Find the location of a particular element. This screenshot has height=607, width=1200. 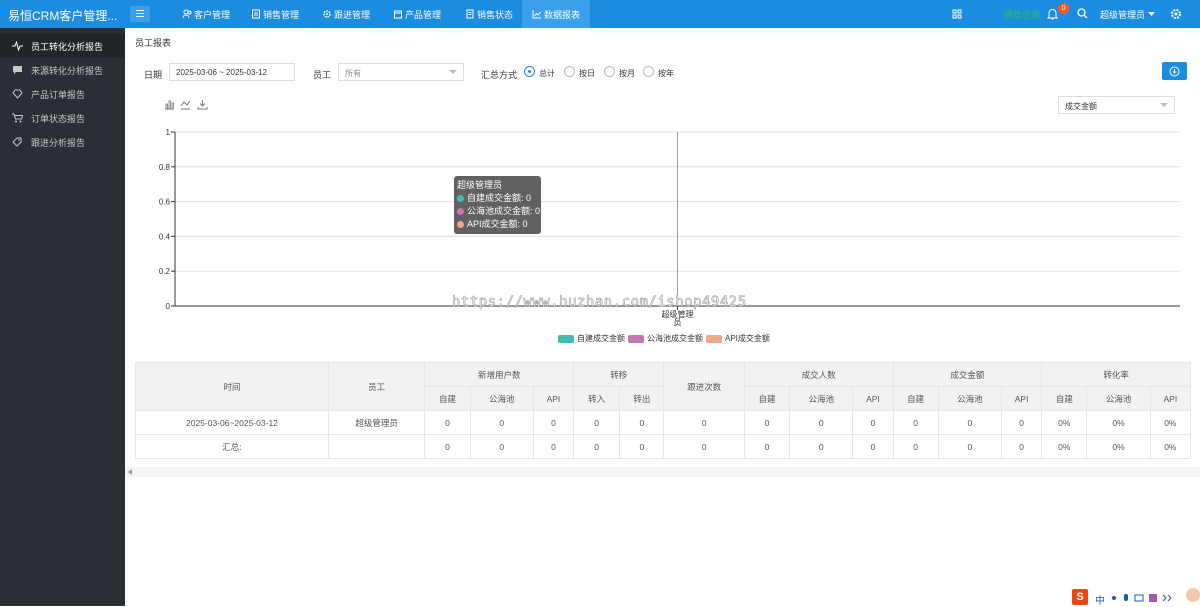

sidebar-item-staff-report: 员工转化分析报告 is located at coordinates (62, 46).